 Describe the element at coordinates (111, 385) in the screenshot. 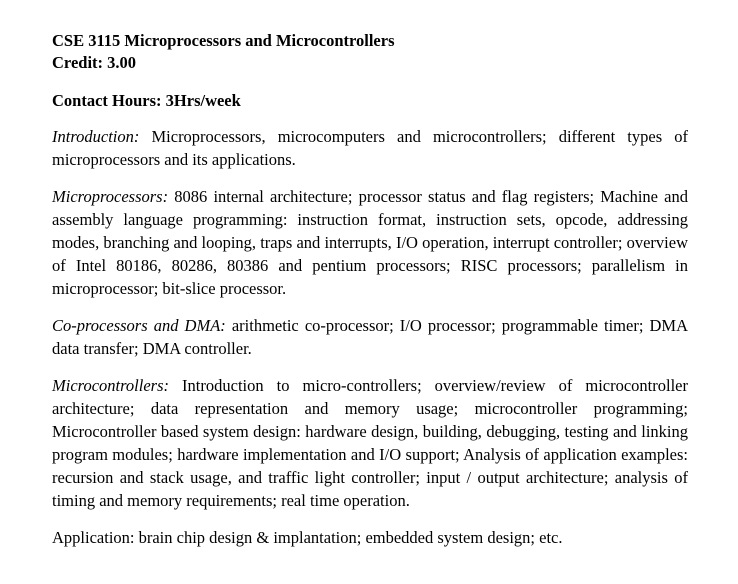

I see `section-microcontrollers-lead: Microcontrollers:` at that location.